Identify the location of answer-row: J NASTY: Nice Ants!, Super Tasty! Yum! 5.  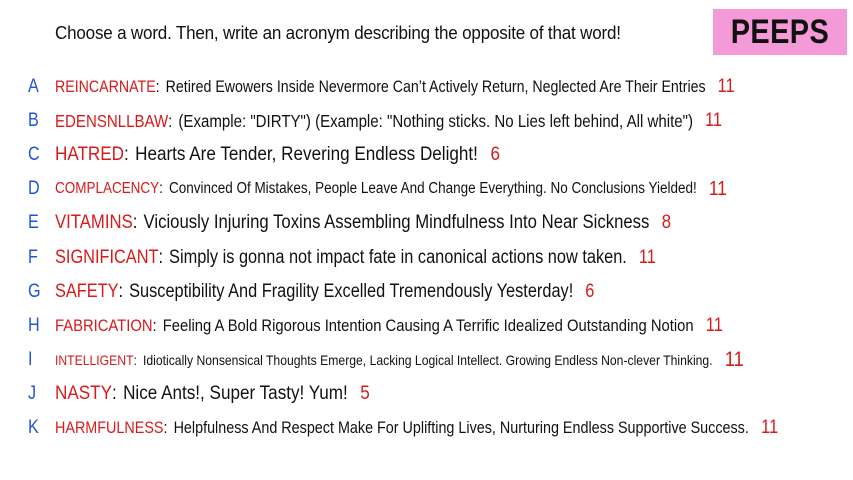
(426, 394).